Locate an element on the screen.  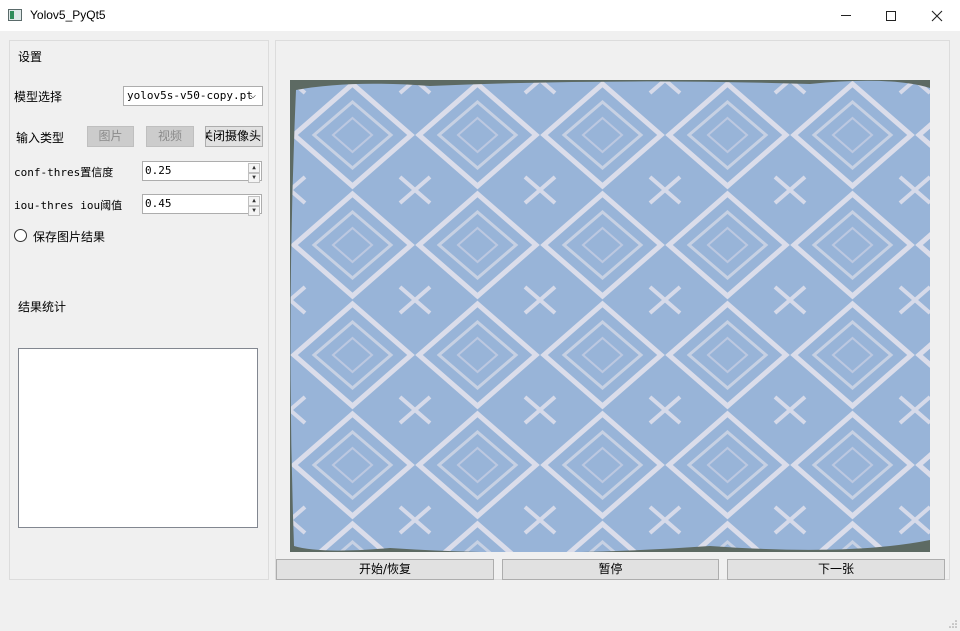
save-results-radio is located at coordinates (20, 235).